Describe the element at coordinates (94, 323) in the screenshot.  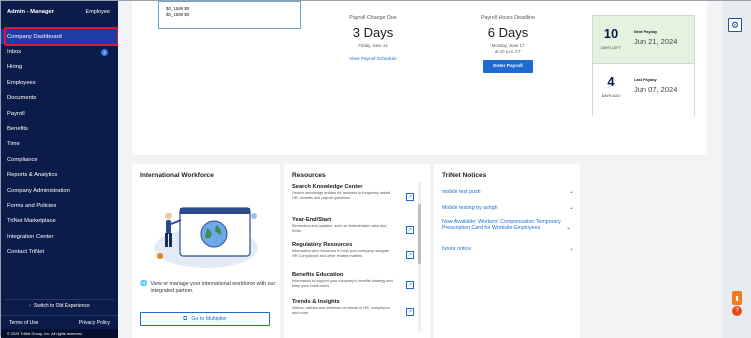
I see `privacy-link: Privacy Policy` at that location.